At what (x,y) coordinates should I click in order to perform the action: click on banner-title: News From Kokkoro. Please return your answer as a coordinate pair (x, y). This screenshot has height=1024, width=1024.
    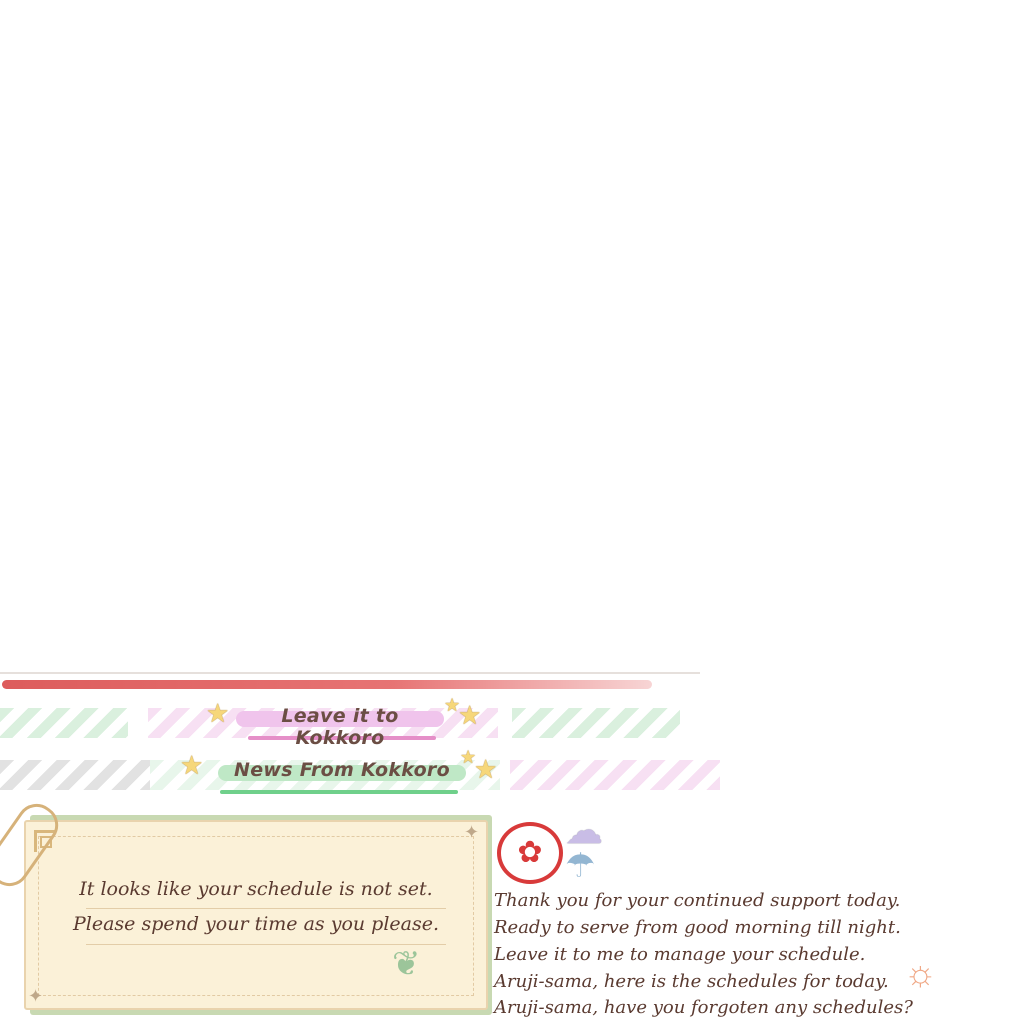
    Looking at the image, I should click on (342, 770).